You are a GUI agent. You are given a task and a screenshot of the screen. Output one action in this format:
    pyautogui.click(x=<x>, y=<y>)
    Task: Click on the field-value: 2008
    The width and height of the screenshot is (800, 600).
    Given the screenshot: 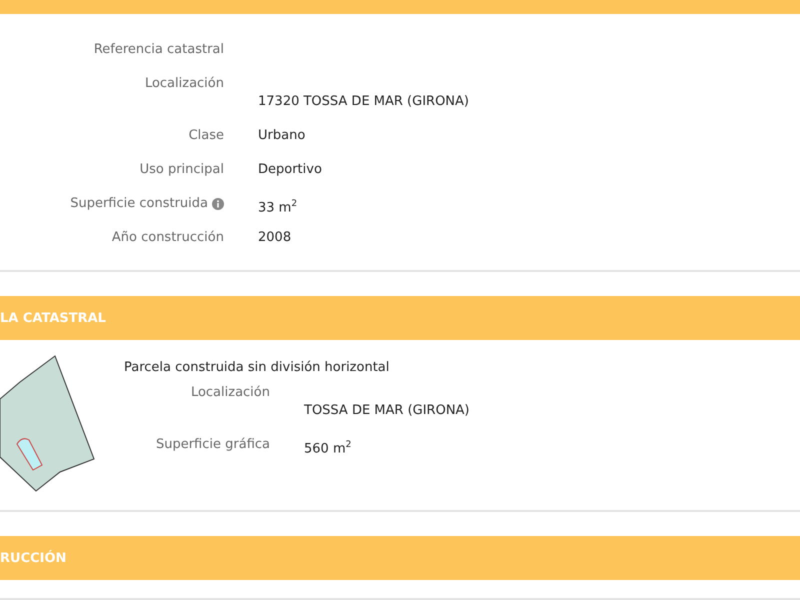 What is the action you would take?
    pyautogui.click(x=275, y=238)
    